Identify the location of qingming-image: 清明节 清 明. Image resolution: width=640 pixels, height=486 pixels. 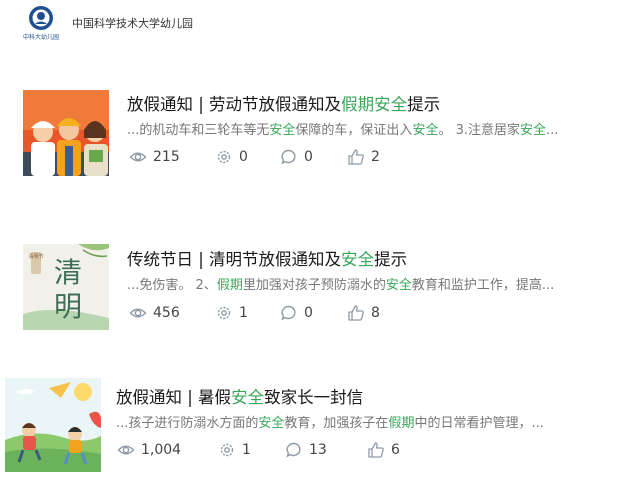
(66, 287).